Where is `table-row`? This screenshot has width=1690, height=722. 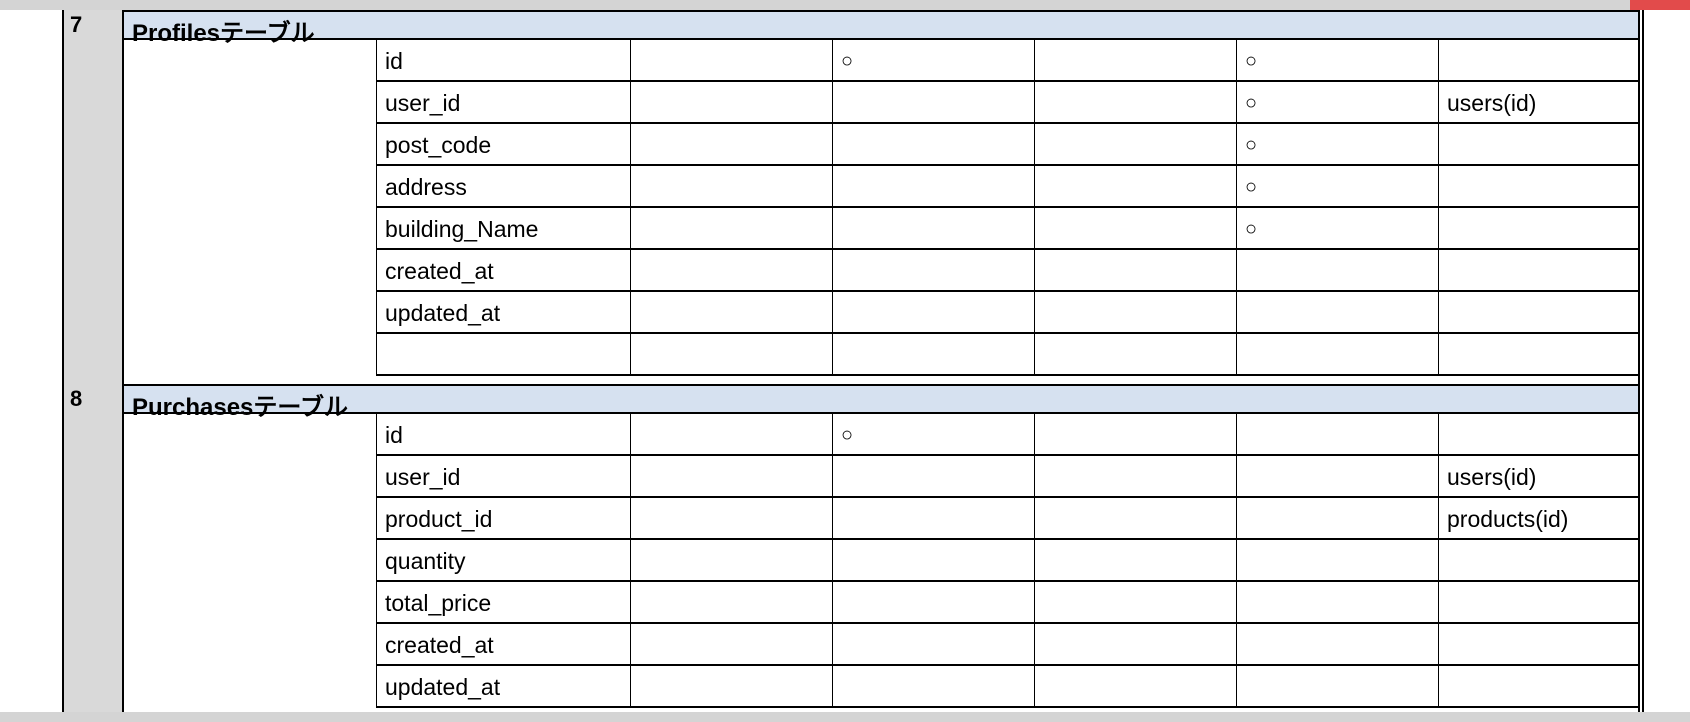
table-row is located at coordinates (1008, 355).